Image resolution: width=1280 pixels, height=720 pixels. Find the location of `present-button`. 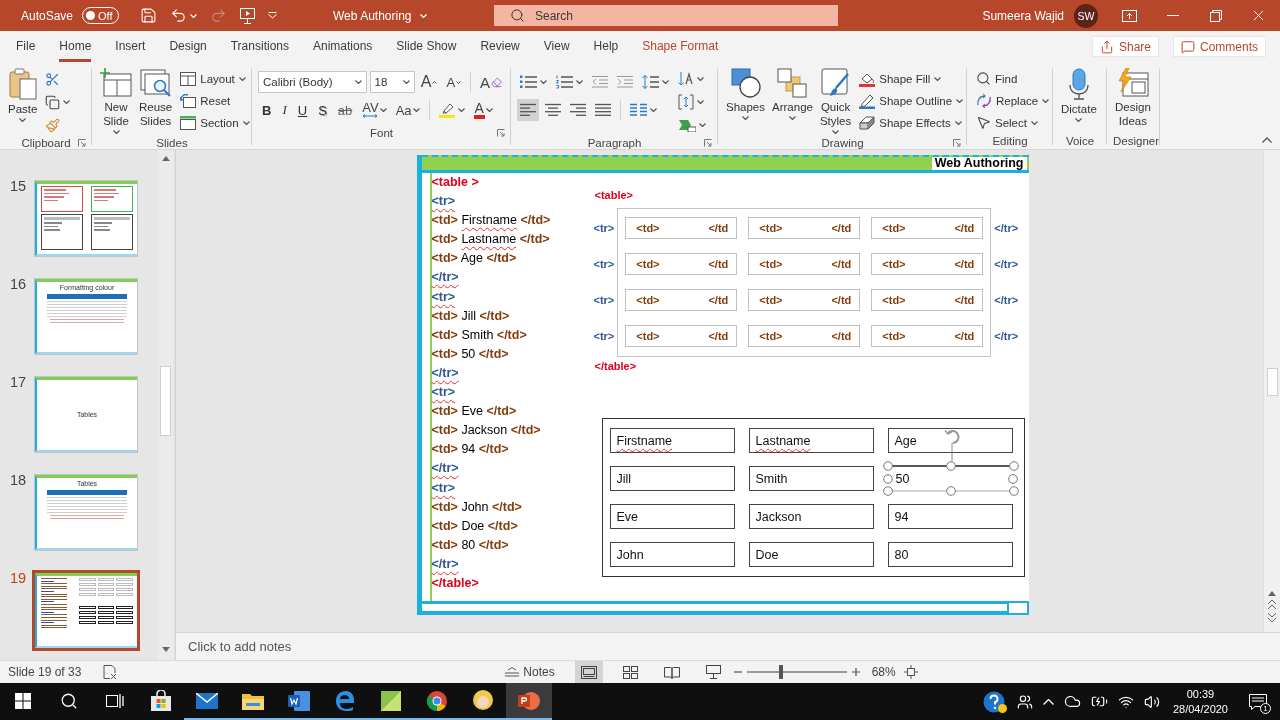

present-button is located at coordinates (247, 15).